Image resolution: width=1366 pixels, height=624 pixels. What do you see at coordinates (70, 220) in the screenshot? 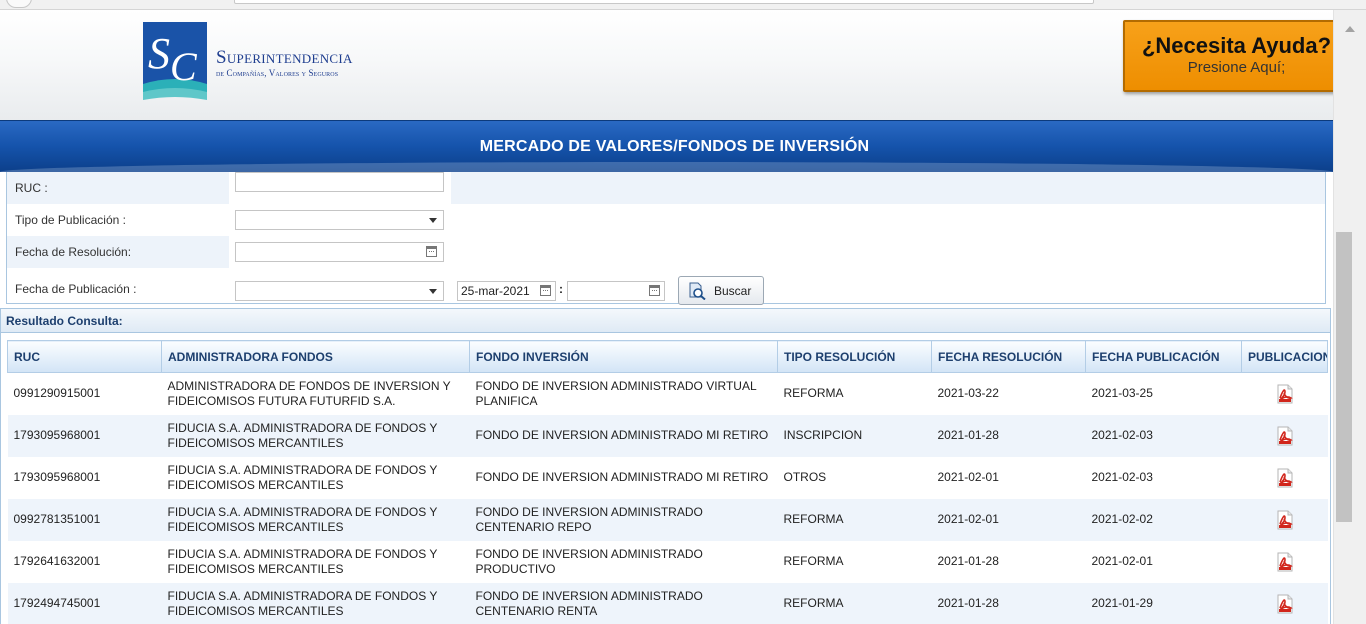
I see `tipo-publicacion-label: Tipo de Publicación :` at bounding box center [70, 220].